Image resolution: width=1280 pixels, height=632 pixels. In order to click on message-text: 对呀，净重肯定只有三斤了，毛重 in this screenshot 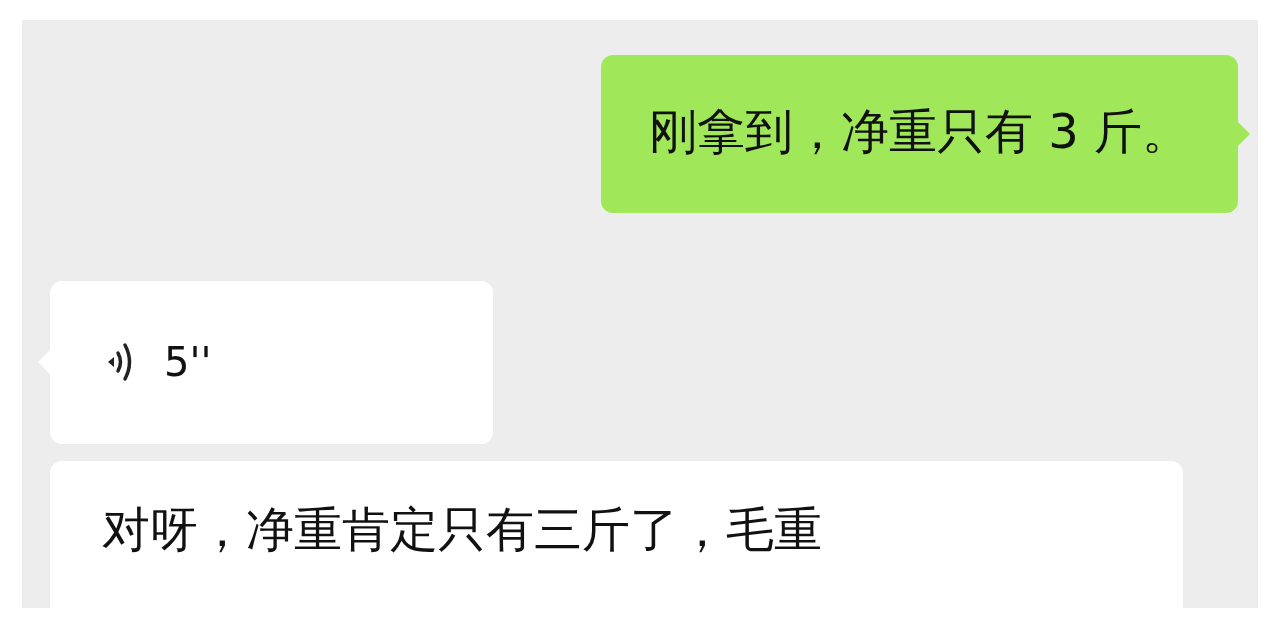, I will do `click(462, 528)`.